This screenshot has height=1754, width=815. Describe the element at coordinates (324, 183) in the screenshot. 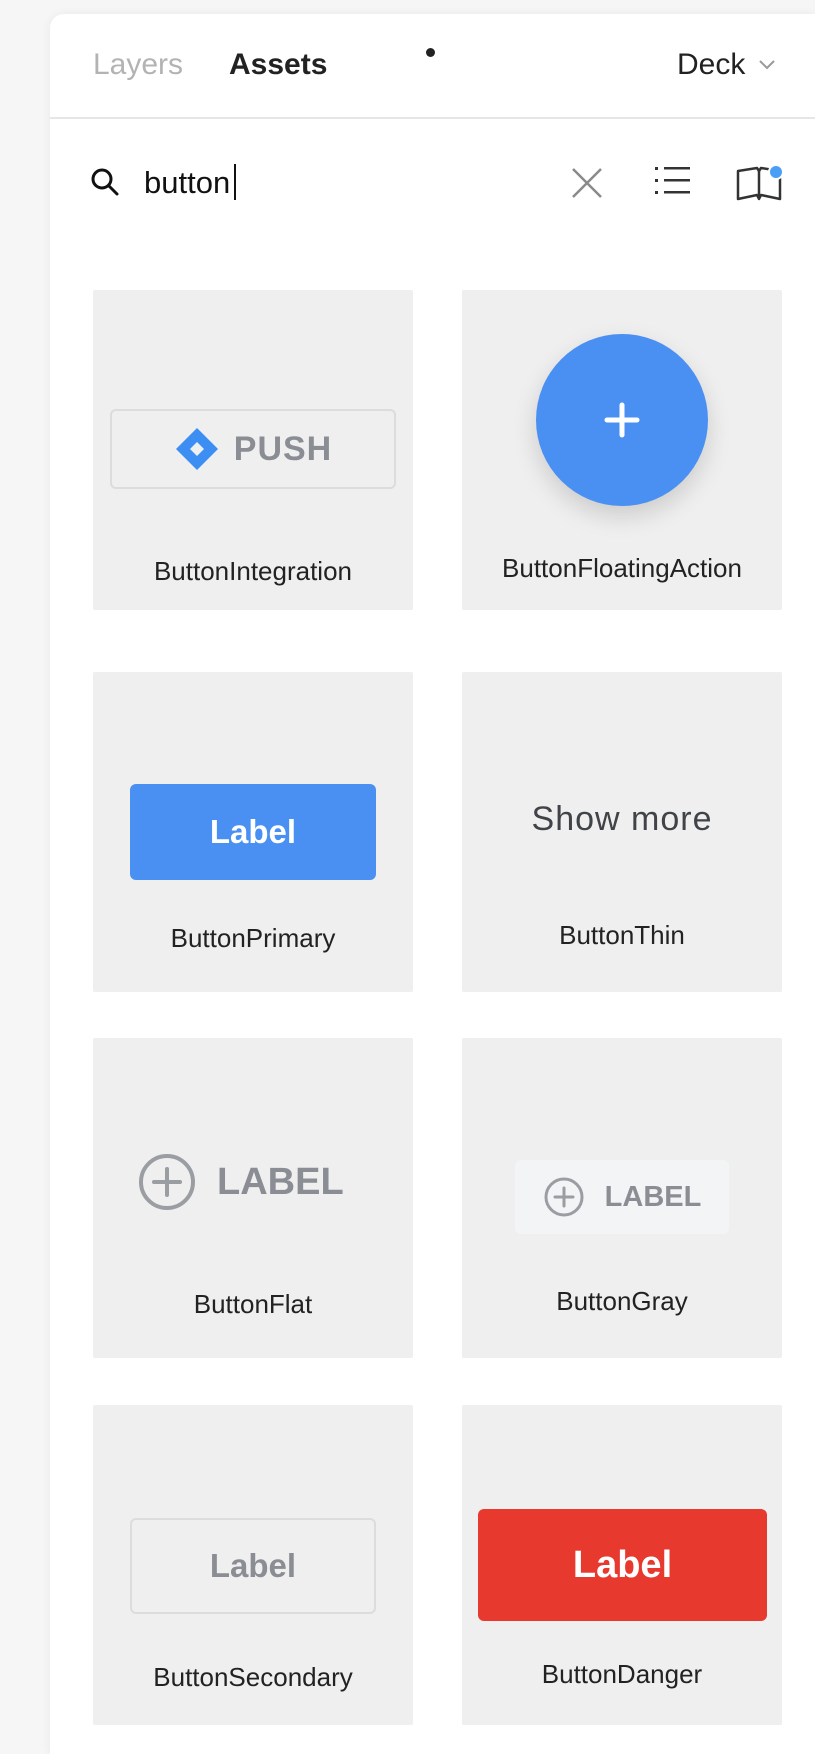

I see `search-input` at that location.